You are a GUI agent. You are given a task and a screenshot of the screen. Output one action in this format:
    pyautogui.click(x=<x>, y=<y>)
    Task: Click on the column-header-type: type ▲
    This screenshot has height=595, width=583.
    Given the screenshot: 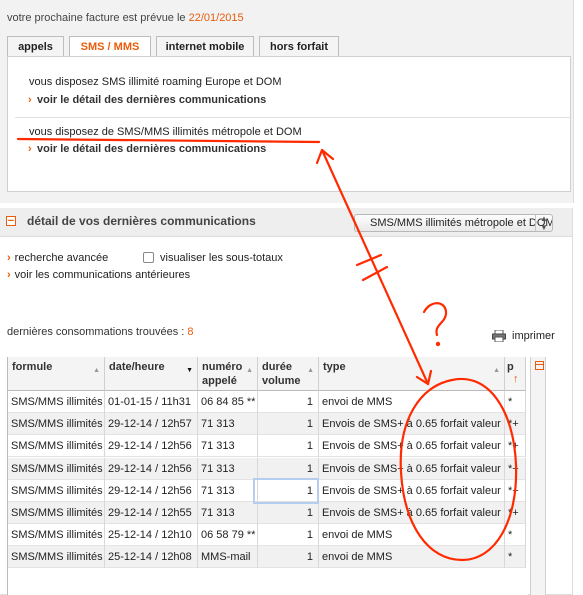 What is the action you would take?
    pyautogui.click(x=412, y=374)
    